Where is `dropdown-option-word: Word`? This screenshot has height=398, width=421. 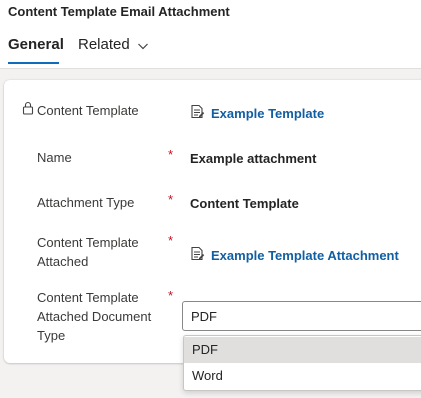 dropdown-option-word: Word is located at coordinates (302, 376).